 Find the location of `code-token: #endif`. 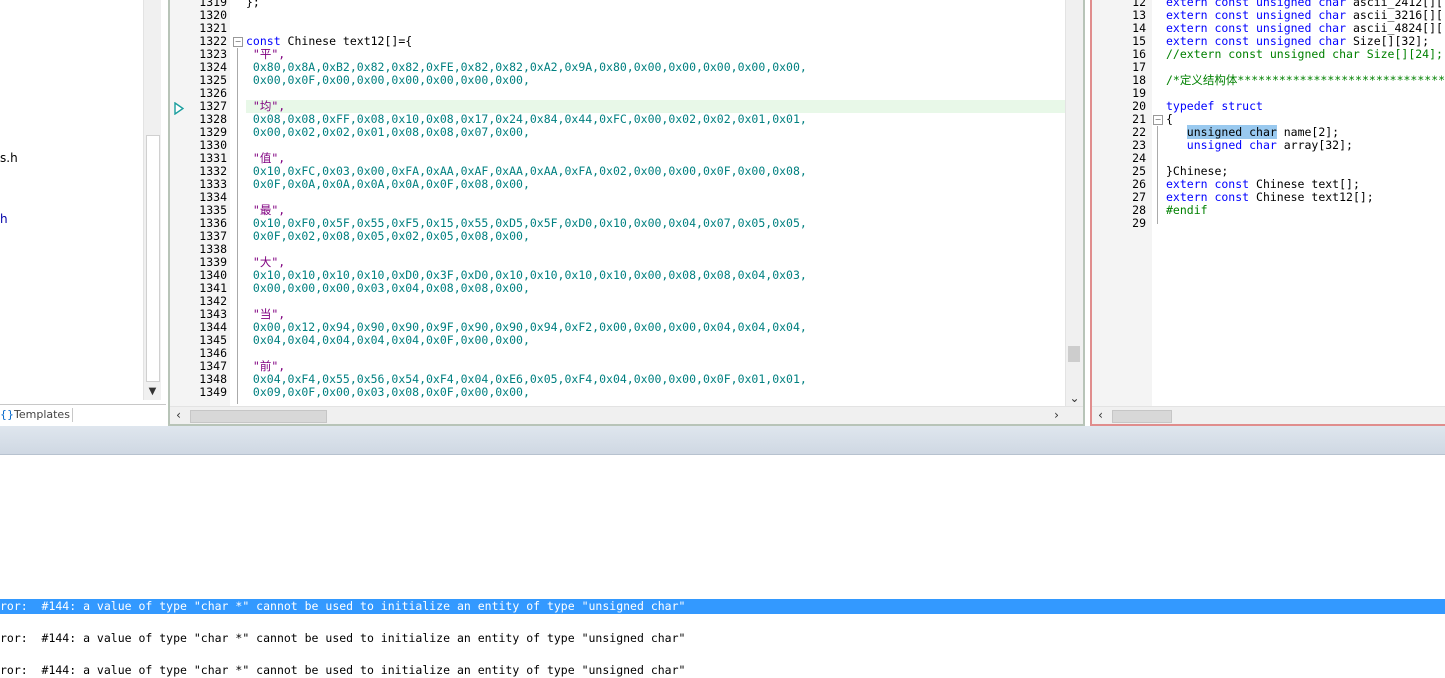

code-token: #endif is located at coordinates (1187, 210).